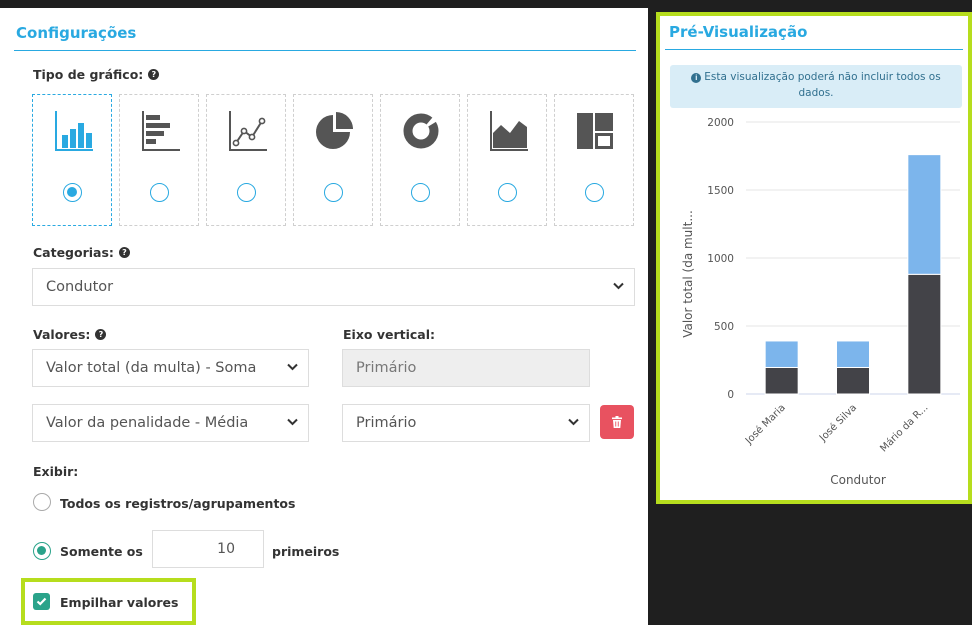  I want to click on x-axis-title: Condutor, so click(858, 480).